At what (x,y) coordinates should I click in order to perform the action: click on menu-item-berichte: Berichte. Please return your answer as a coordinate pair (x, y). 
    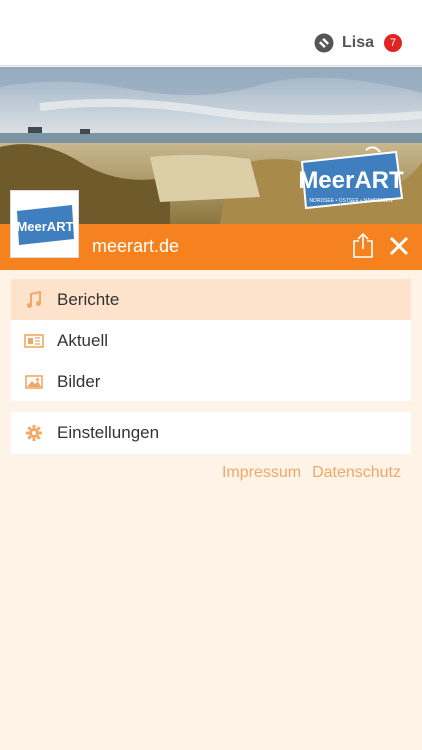
    Looking at the image, I should click on (211, 299).